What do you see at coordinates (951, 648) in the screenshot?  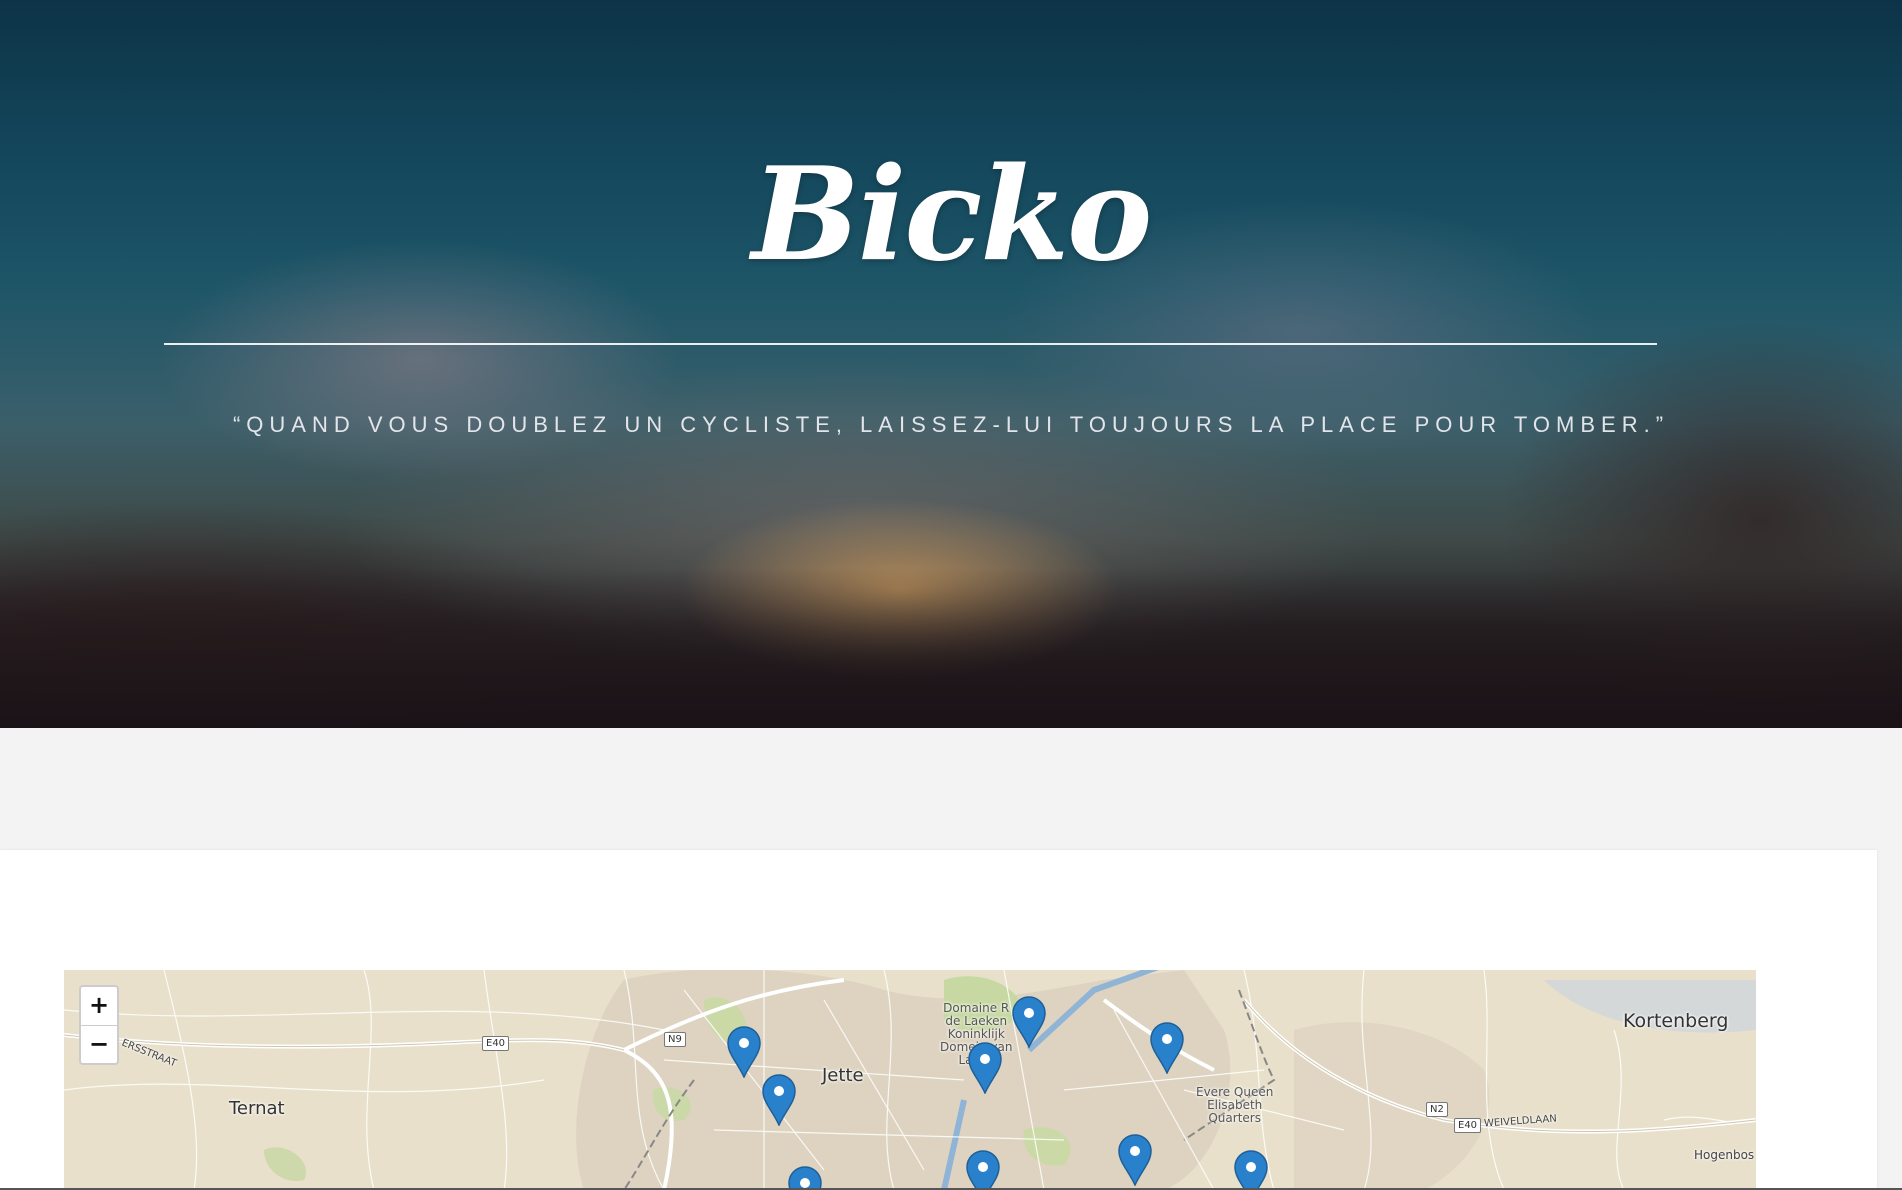 I see `hero-background-landscape` at bounding box center [951, 648].